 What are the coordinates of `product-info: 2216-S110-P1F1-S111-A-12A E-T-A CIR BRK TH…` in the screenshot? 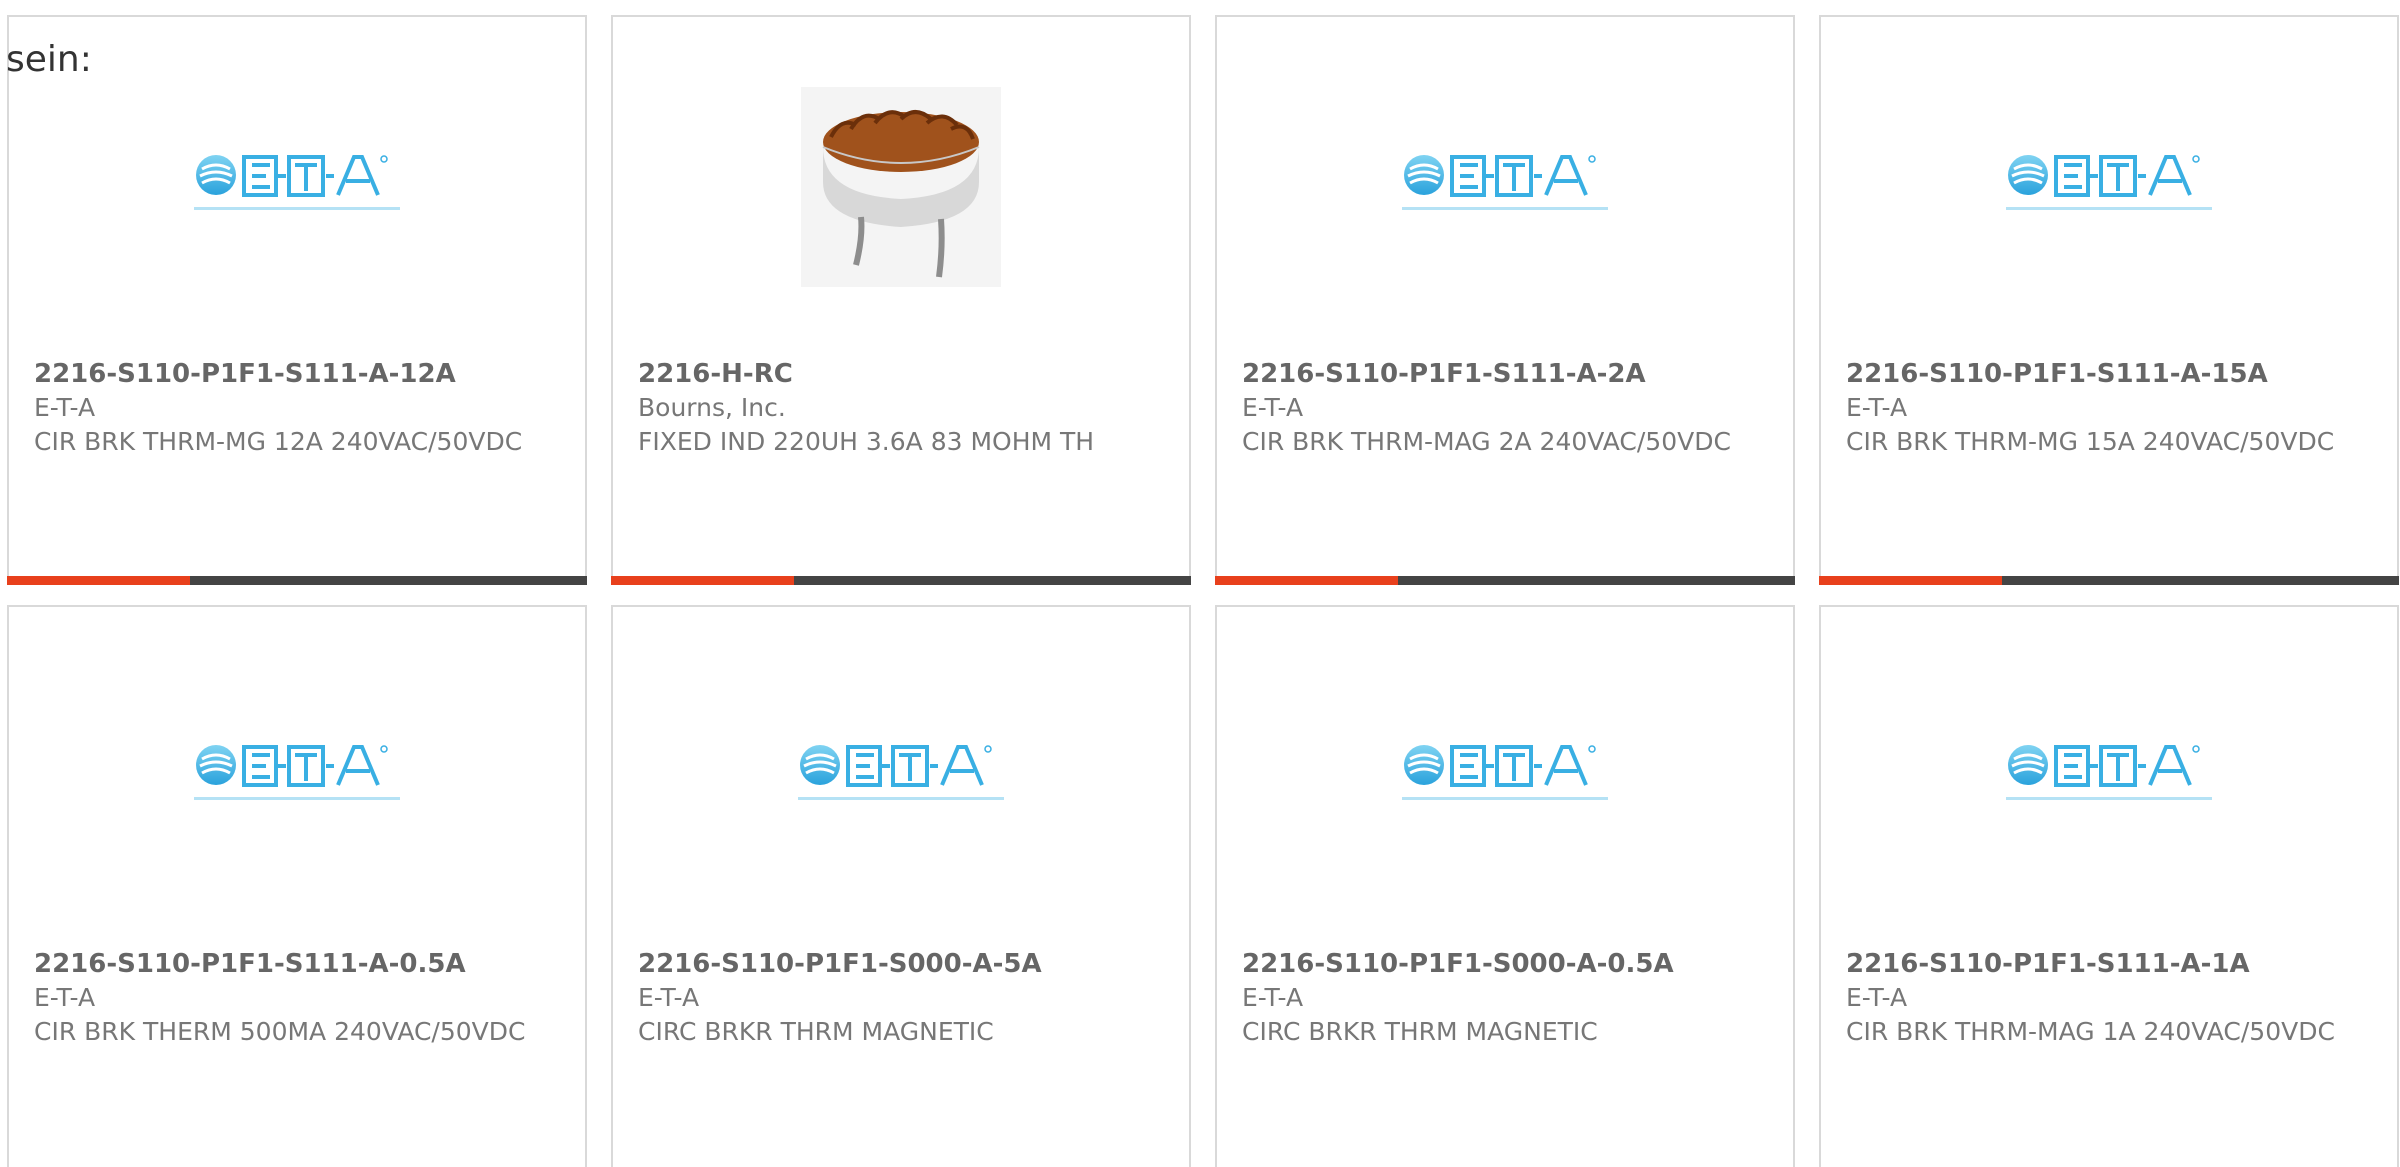 It's located at (297, 408).